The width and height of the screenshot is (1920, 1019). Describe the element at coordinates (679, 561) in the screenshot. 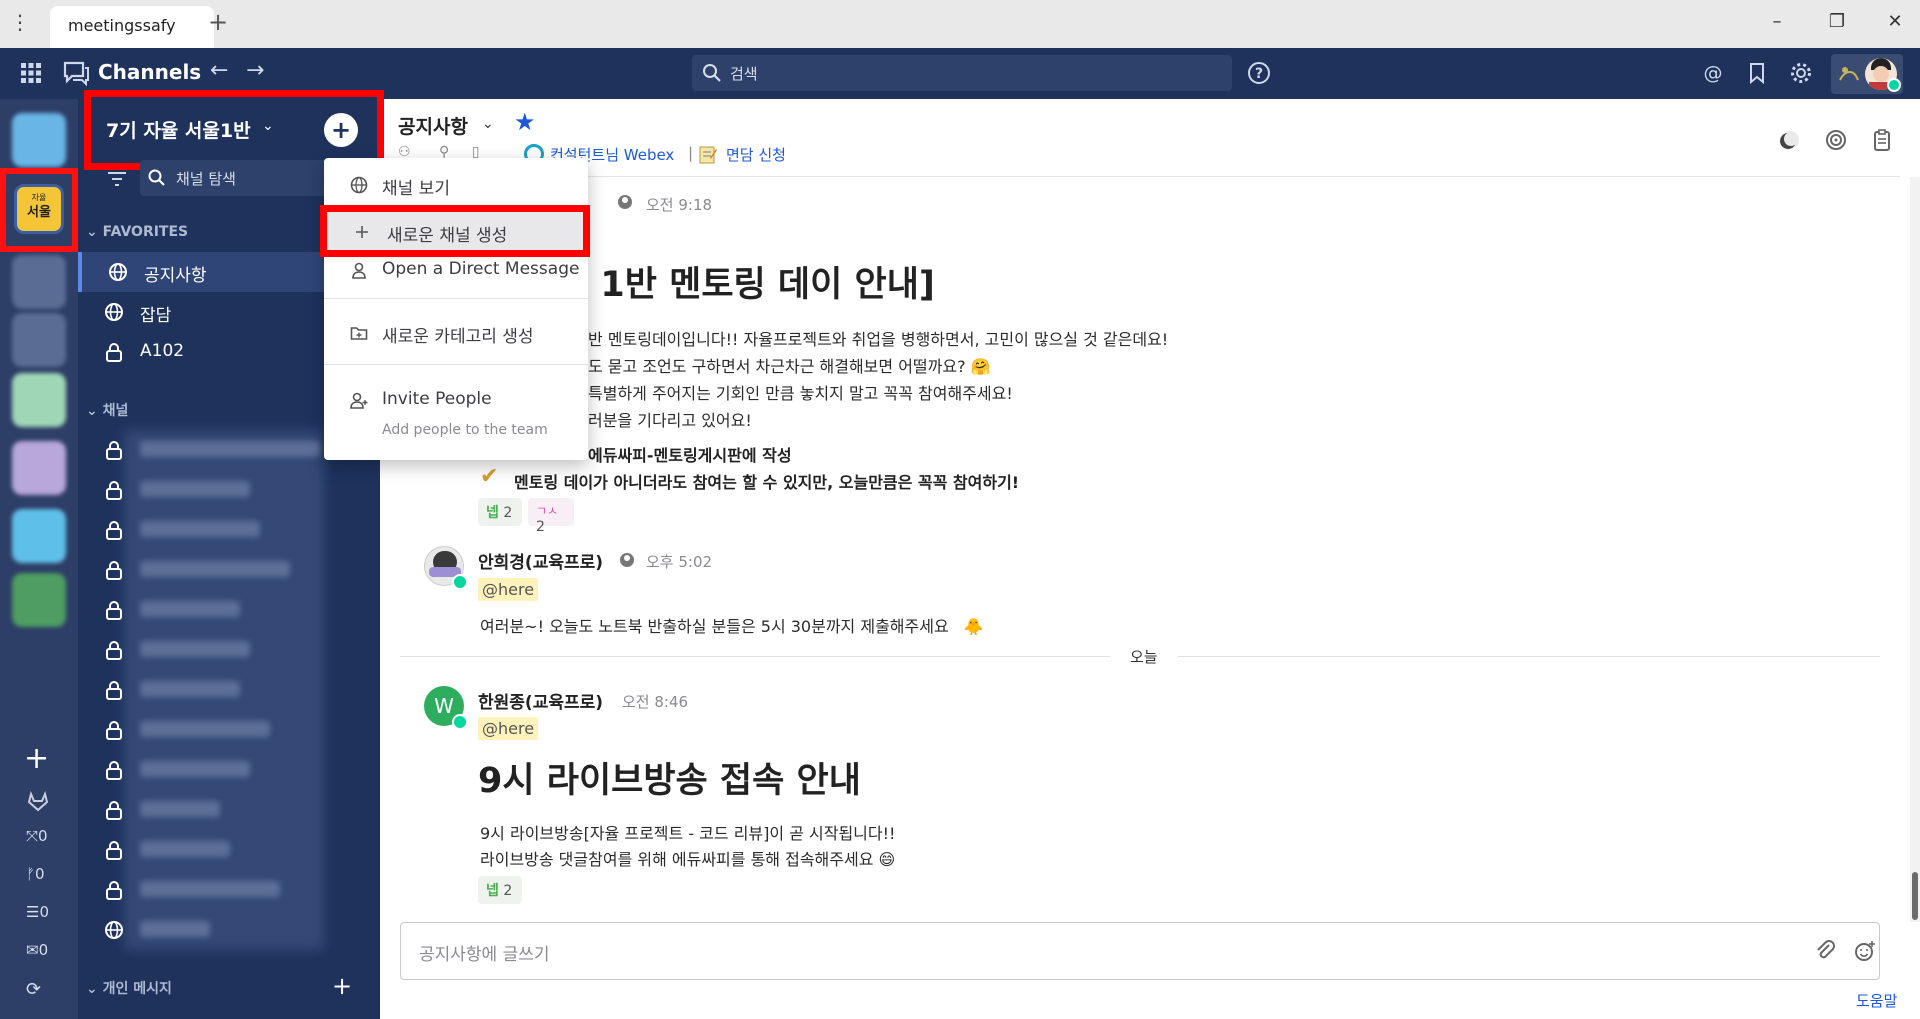

I see `post-time: 오후 5:02` at that location.